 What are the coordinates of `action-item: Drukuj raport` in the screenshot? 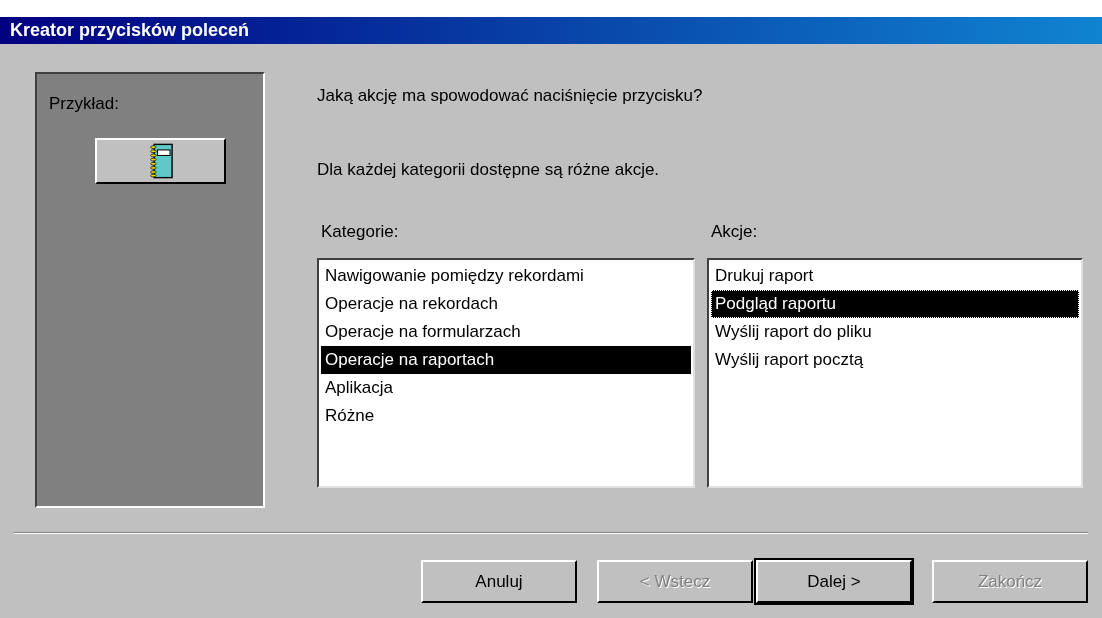 It's located at (895, 276).